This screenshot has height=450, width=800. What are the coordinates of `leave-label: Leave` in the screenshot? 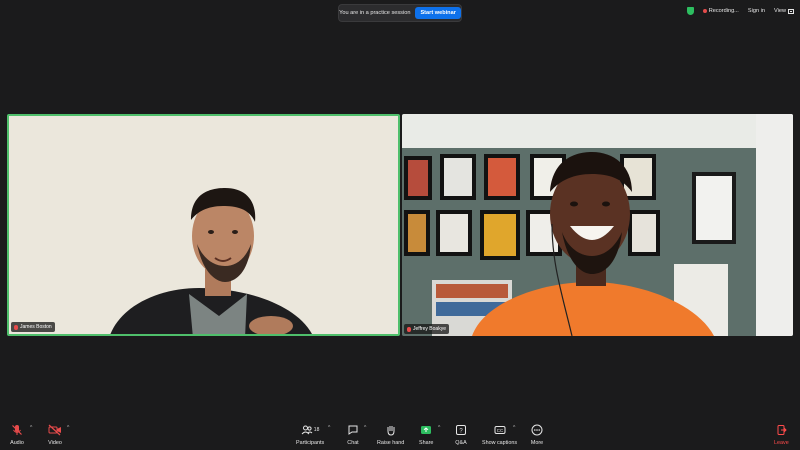 It's located at (781, 443).